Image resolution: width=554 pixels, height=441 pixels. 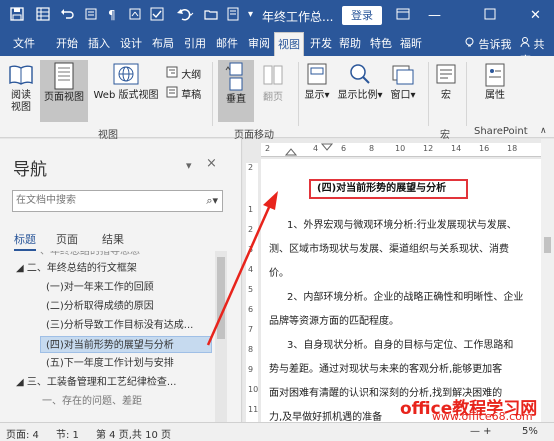 I want to click on arrow-head-icon, so click(x=270, y=200).